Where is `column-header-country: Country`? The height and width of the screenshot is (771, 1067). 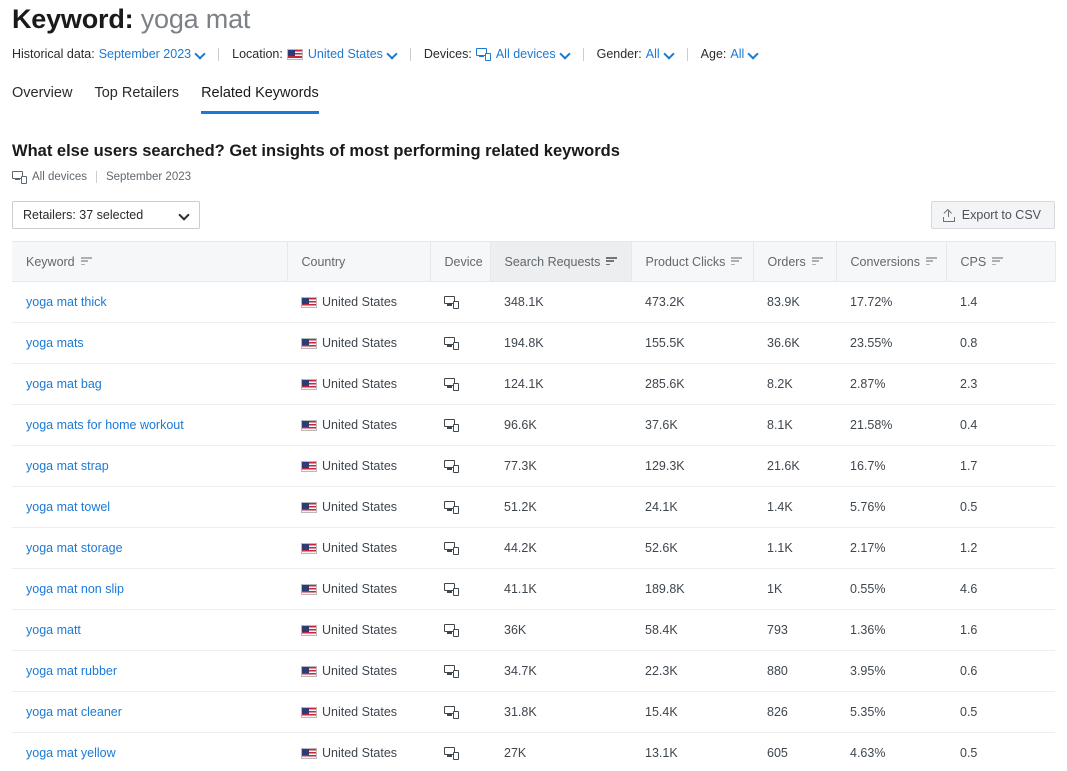
column-header-country: Country is located at coordinates (359, 261).